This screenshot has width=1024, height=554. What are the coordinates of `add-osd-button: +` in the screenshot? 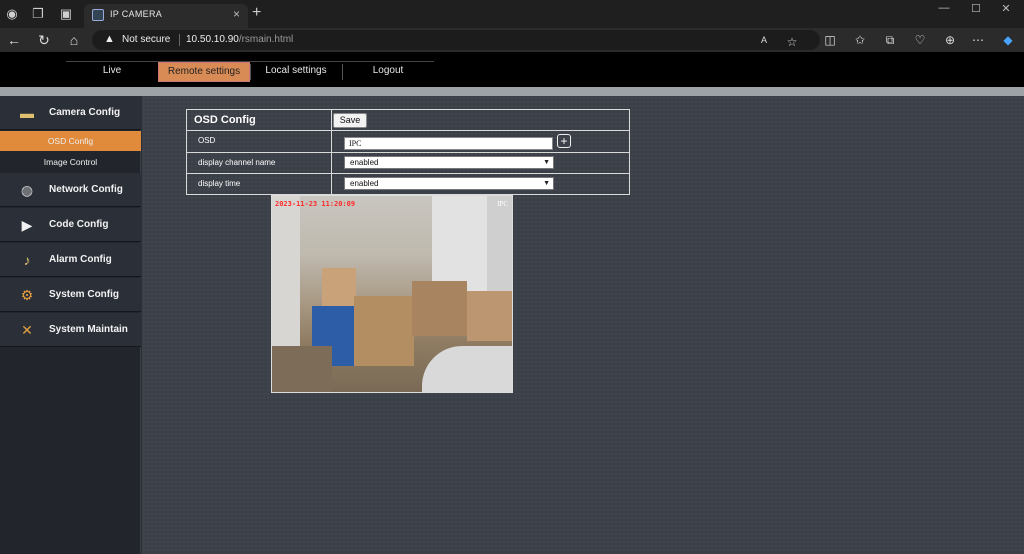 It's located at (564, 141).